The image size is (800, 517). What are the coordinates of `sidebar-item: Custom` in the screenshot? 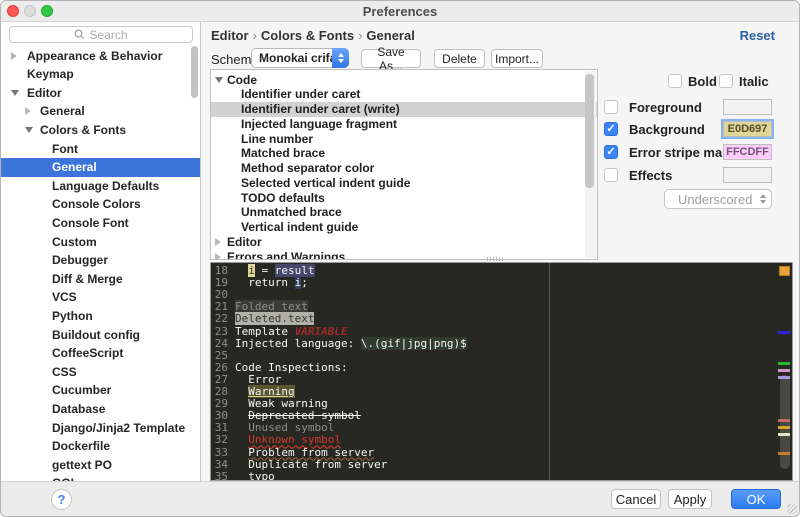 It's located at (100, 241).